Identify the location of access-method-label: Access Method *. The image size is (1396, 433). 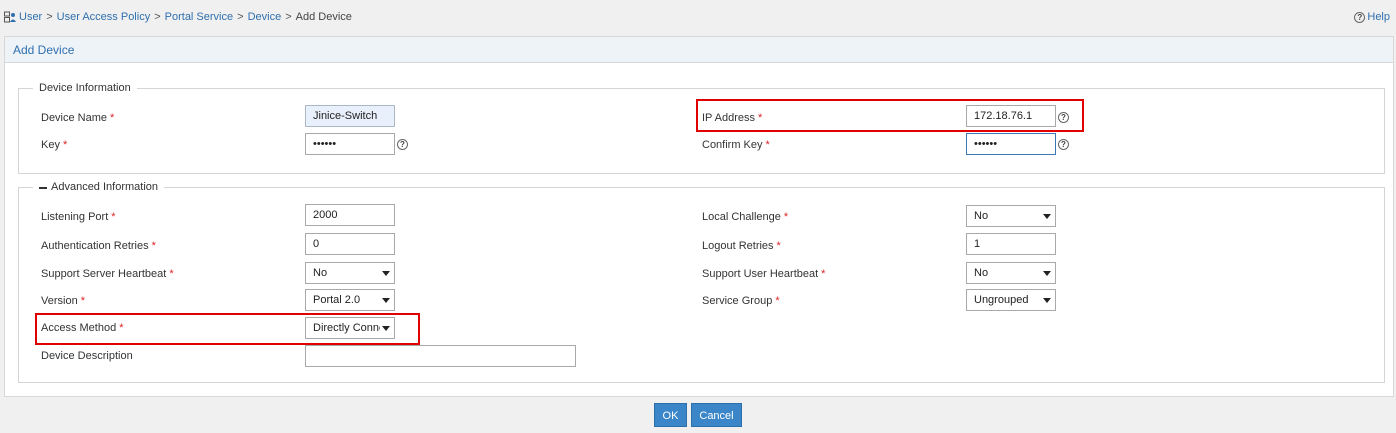
(82, 328).